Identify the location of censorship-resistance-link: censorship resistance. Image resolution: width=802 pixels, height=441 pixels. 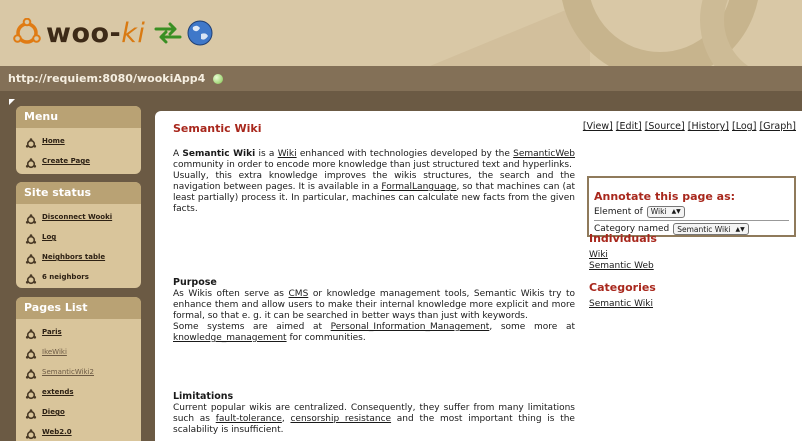
(340, 419).